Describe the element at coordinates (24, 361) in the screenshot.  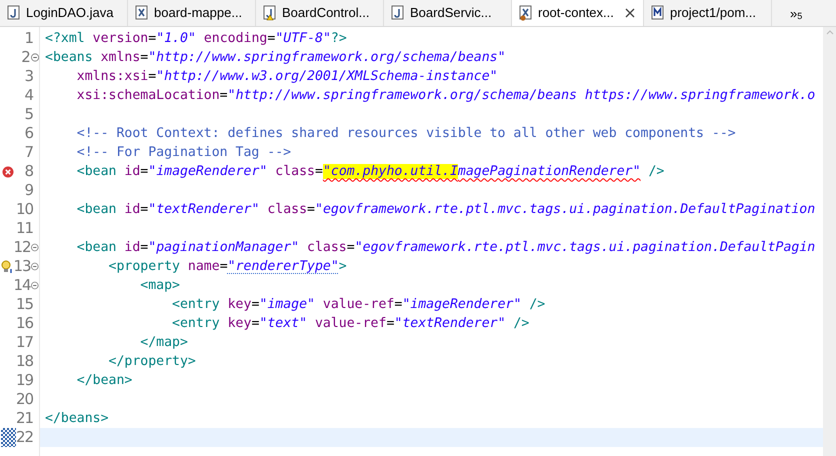
I see `line-number: 18` at that location.